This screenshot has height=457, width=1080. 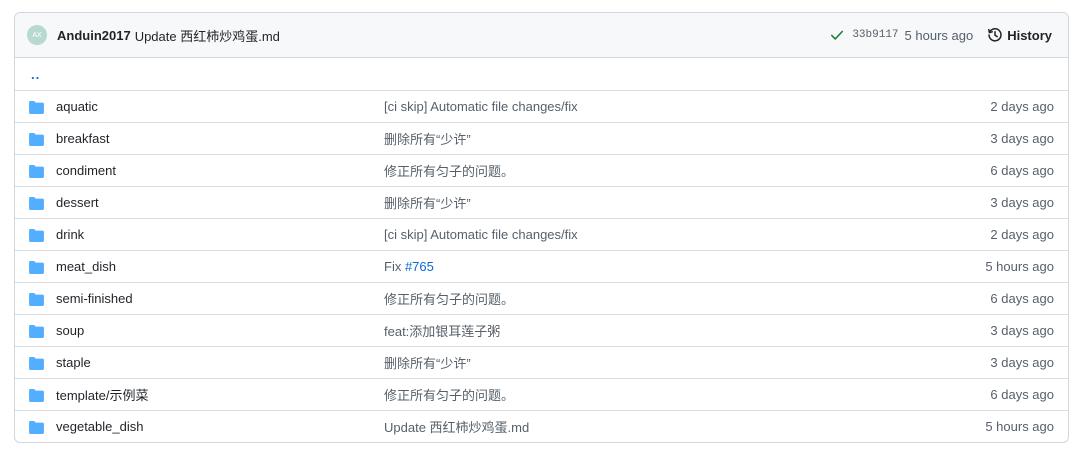 I want to click on file-row: soup feat:添加银耳莲子粥 3 days ago, so click(x=541, y=330).